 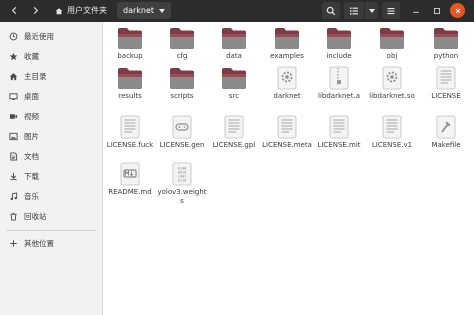 I want to click on file-item-examples: examples, so click(x=287, y=43).